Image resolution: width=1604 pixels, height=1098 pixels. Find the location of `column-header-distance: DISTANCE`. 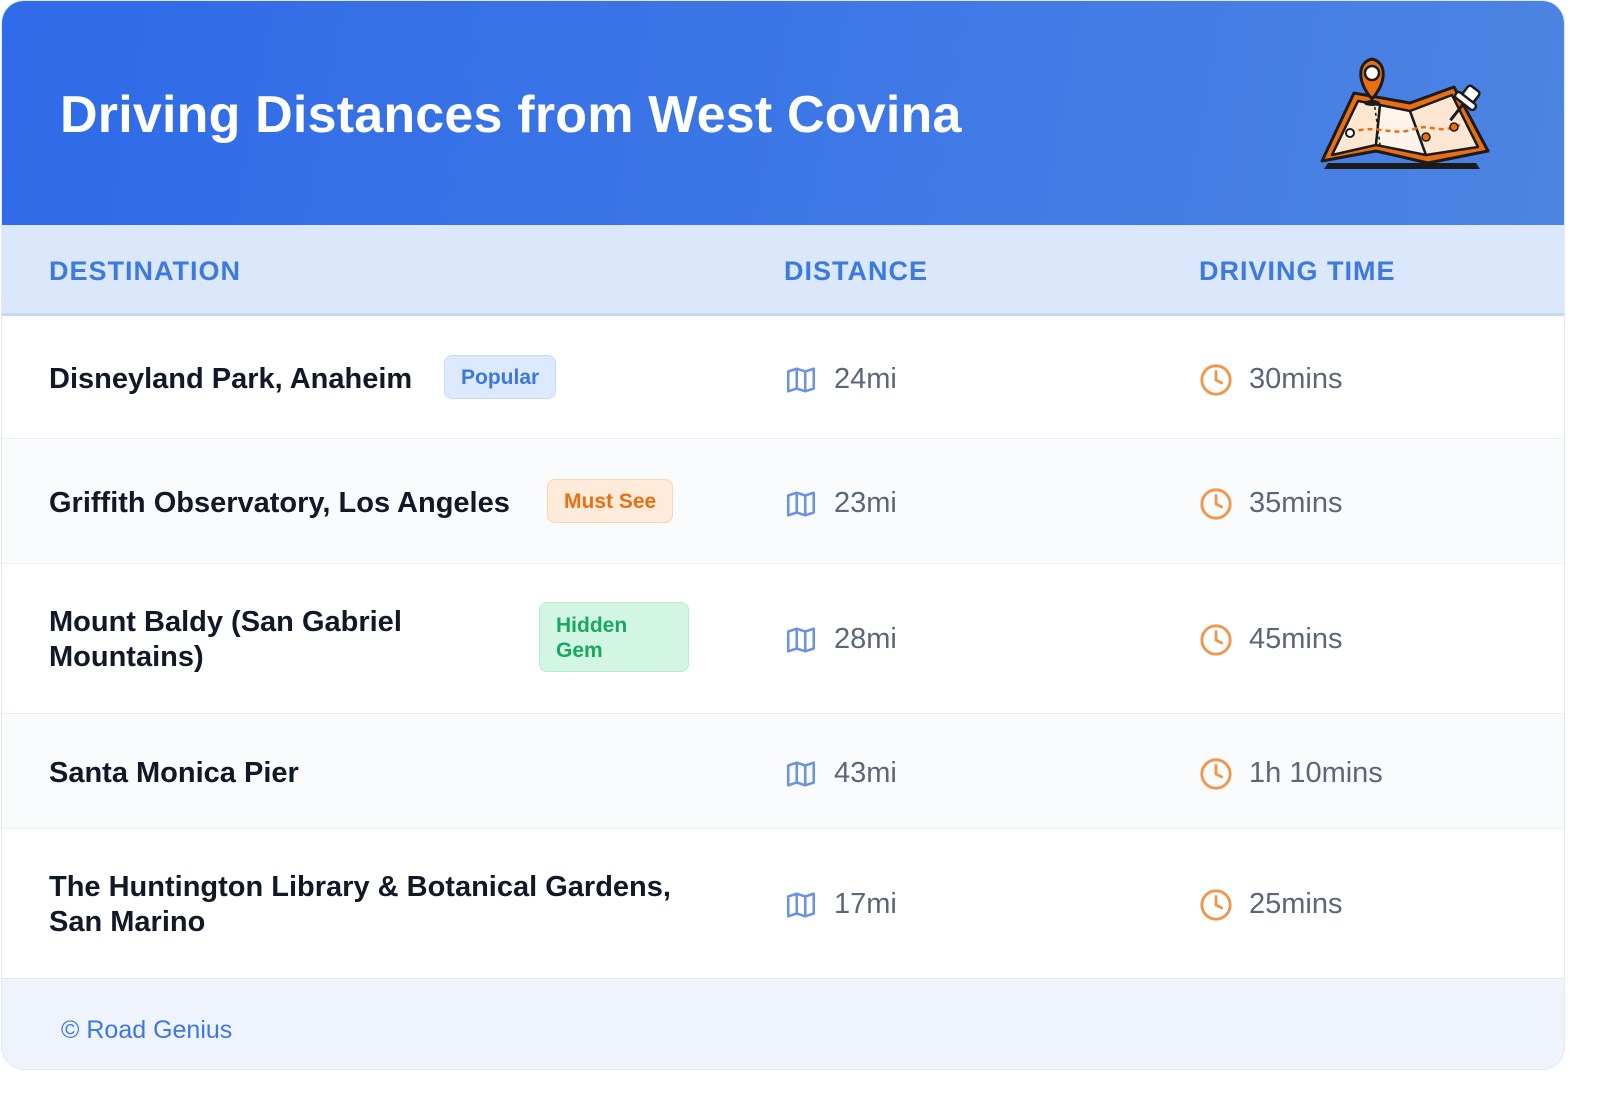

column-header-distance: DISTANCE is located at coordinates (856, 271).